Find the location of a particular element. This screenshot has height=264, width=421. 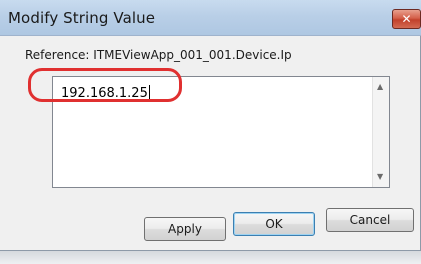

scroll-down-icon: ▼ is located at coordinates (380, 176).